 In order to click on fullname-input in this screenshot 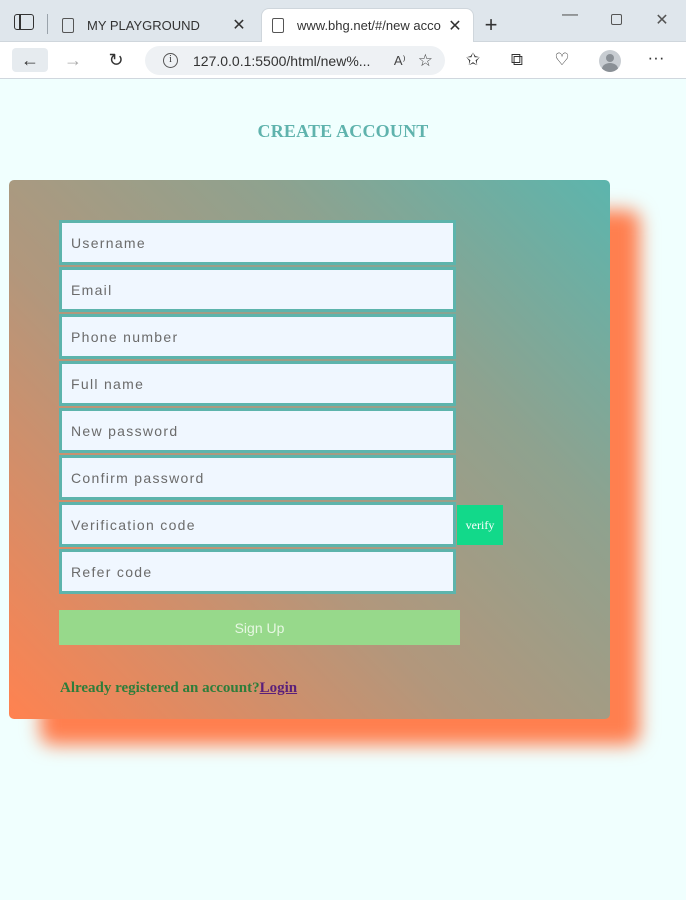, I will do `click(257, 383)`.